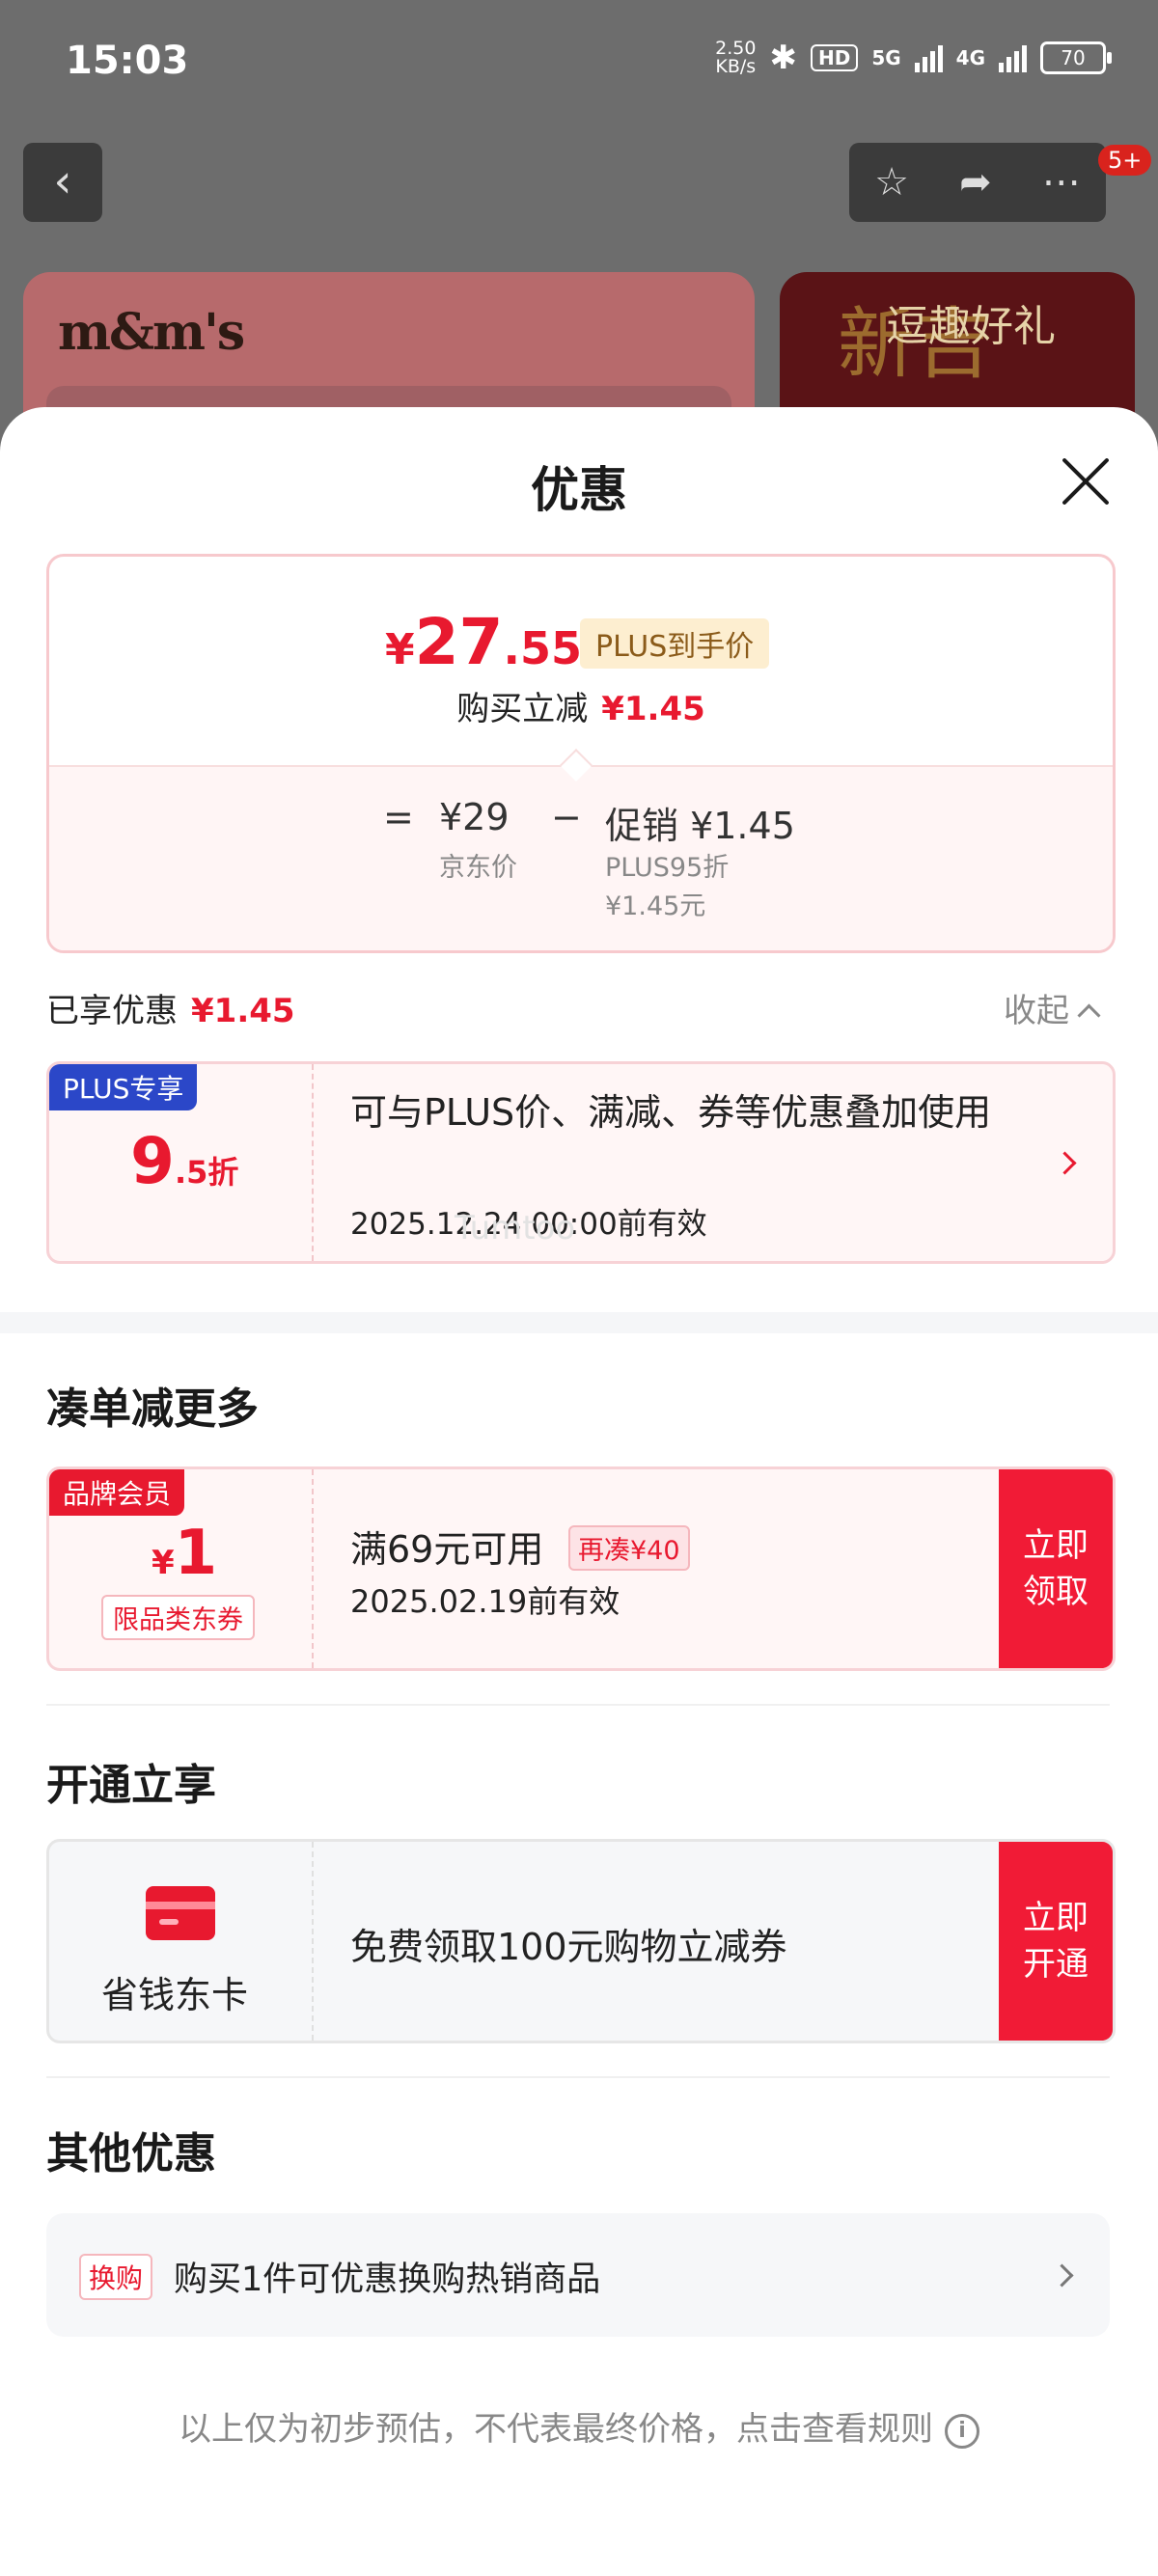 The height and width of the screenshot is (2576, 1158). I want to click on status-time: 15:03, so click(127, 61).